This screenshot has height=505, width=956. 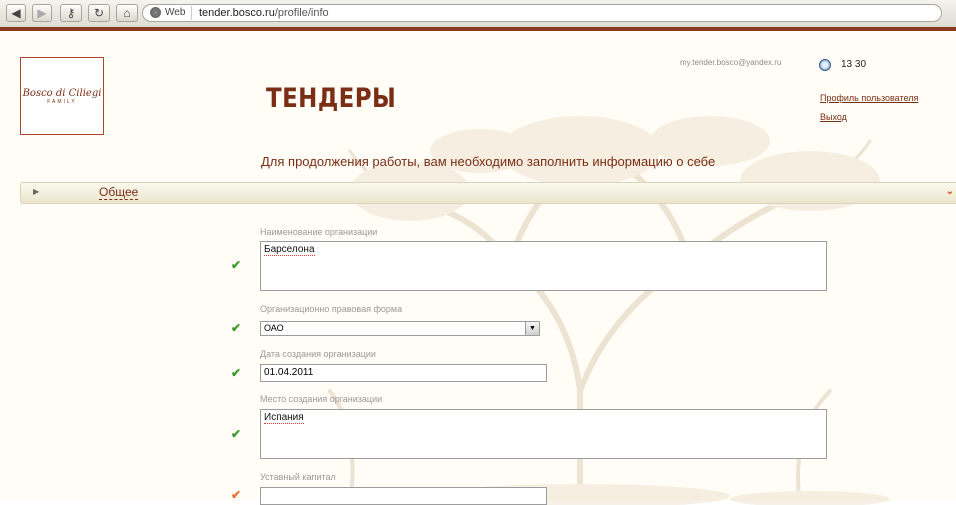 I want to click on org-name-textarea: Барселона, so click(x=543, y=266).